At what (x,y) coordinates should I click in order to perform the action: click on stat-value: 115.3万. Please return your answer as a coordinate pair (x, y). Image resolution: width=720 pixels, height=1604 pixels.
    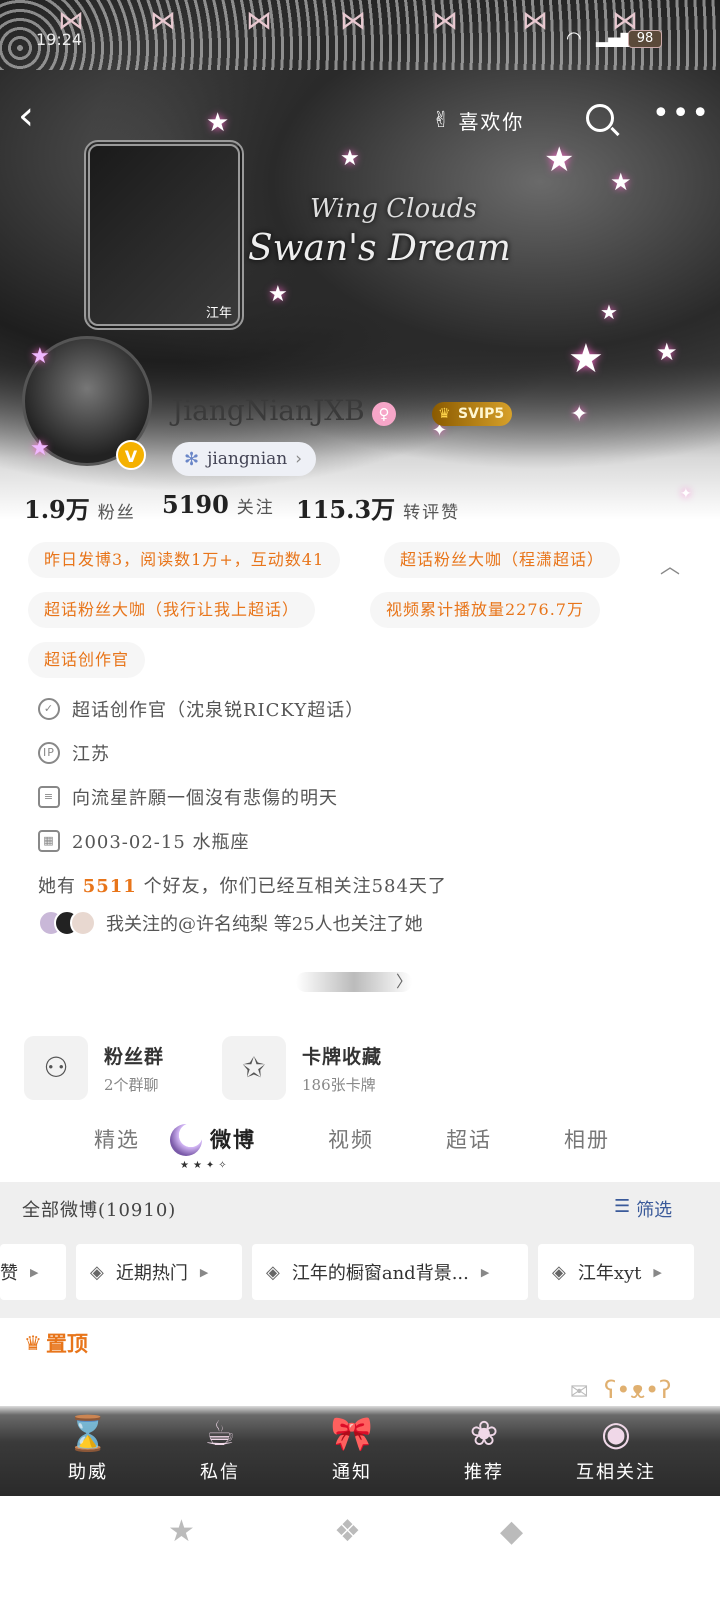
    Looking at the image, I should click on (346, 509).